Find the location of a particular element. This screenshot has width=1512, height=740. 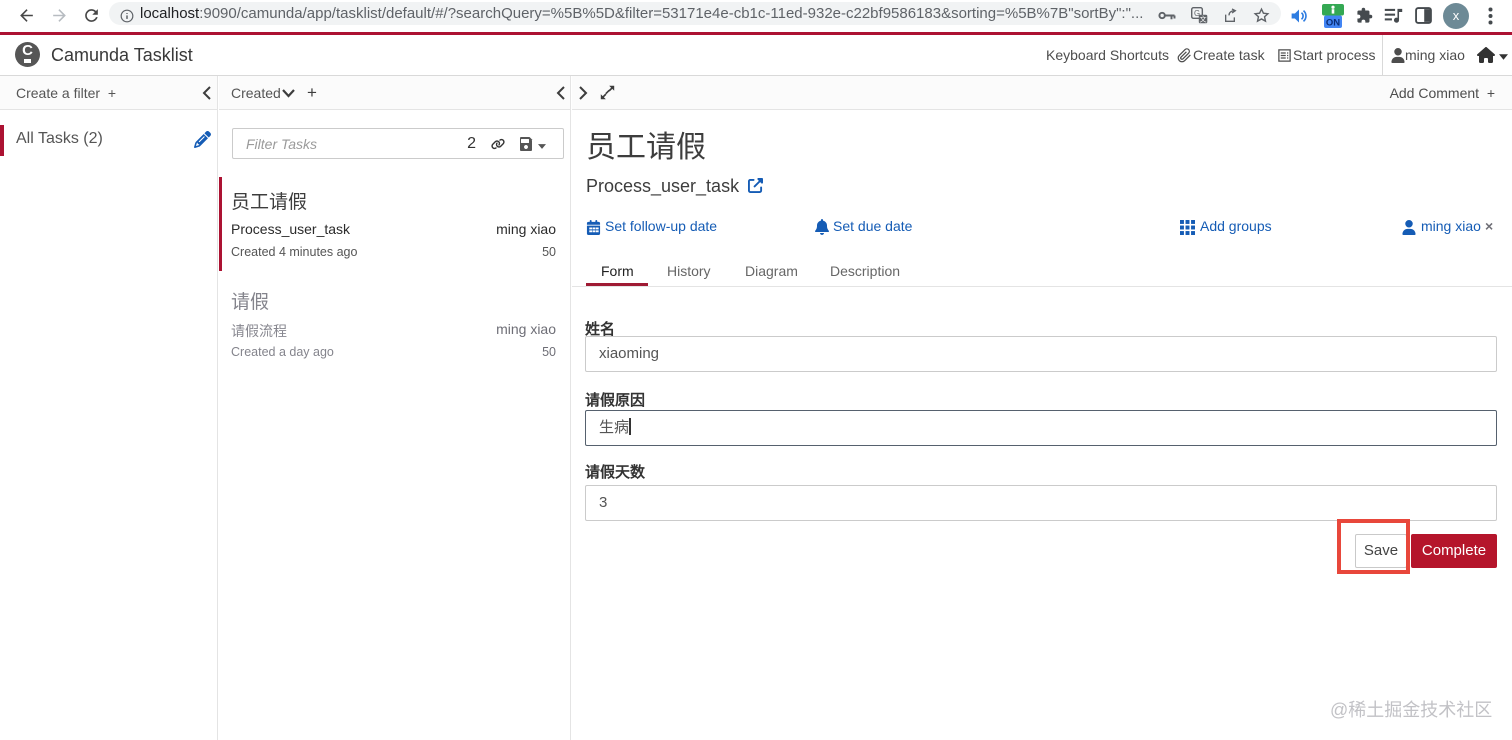

svg-text: 文 is located at coordinates (1202, 19).